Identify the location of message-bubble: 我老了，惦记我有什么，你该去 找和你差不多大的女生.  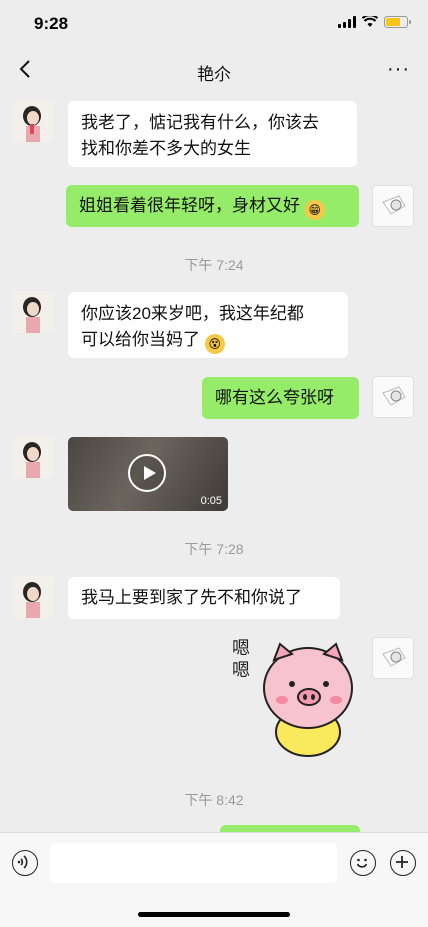
(212, 134).